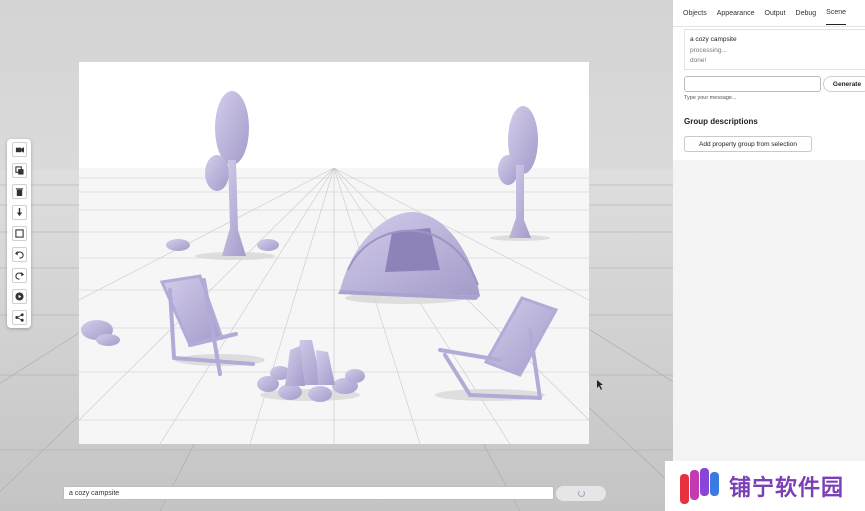  I want to click on play-icon, so click(19, 296).